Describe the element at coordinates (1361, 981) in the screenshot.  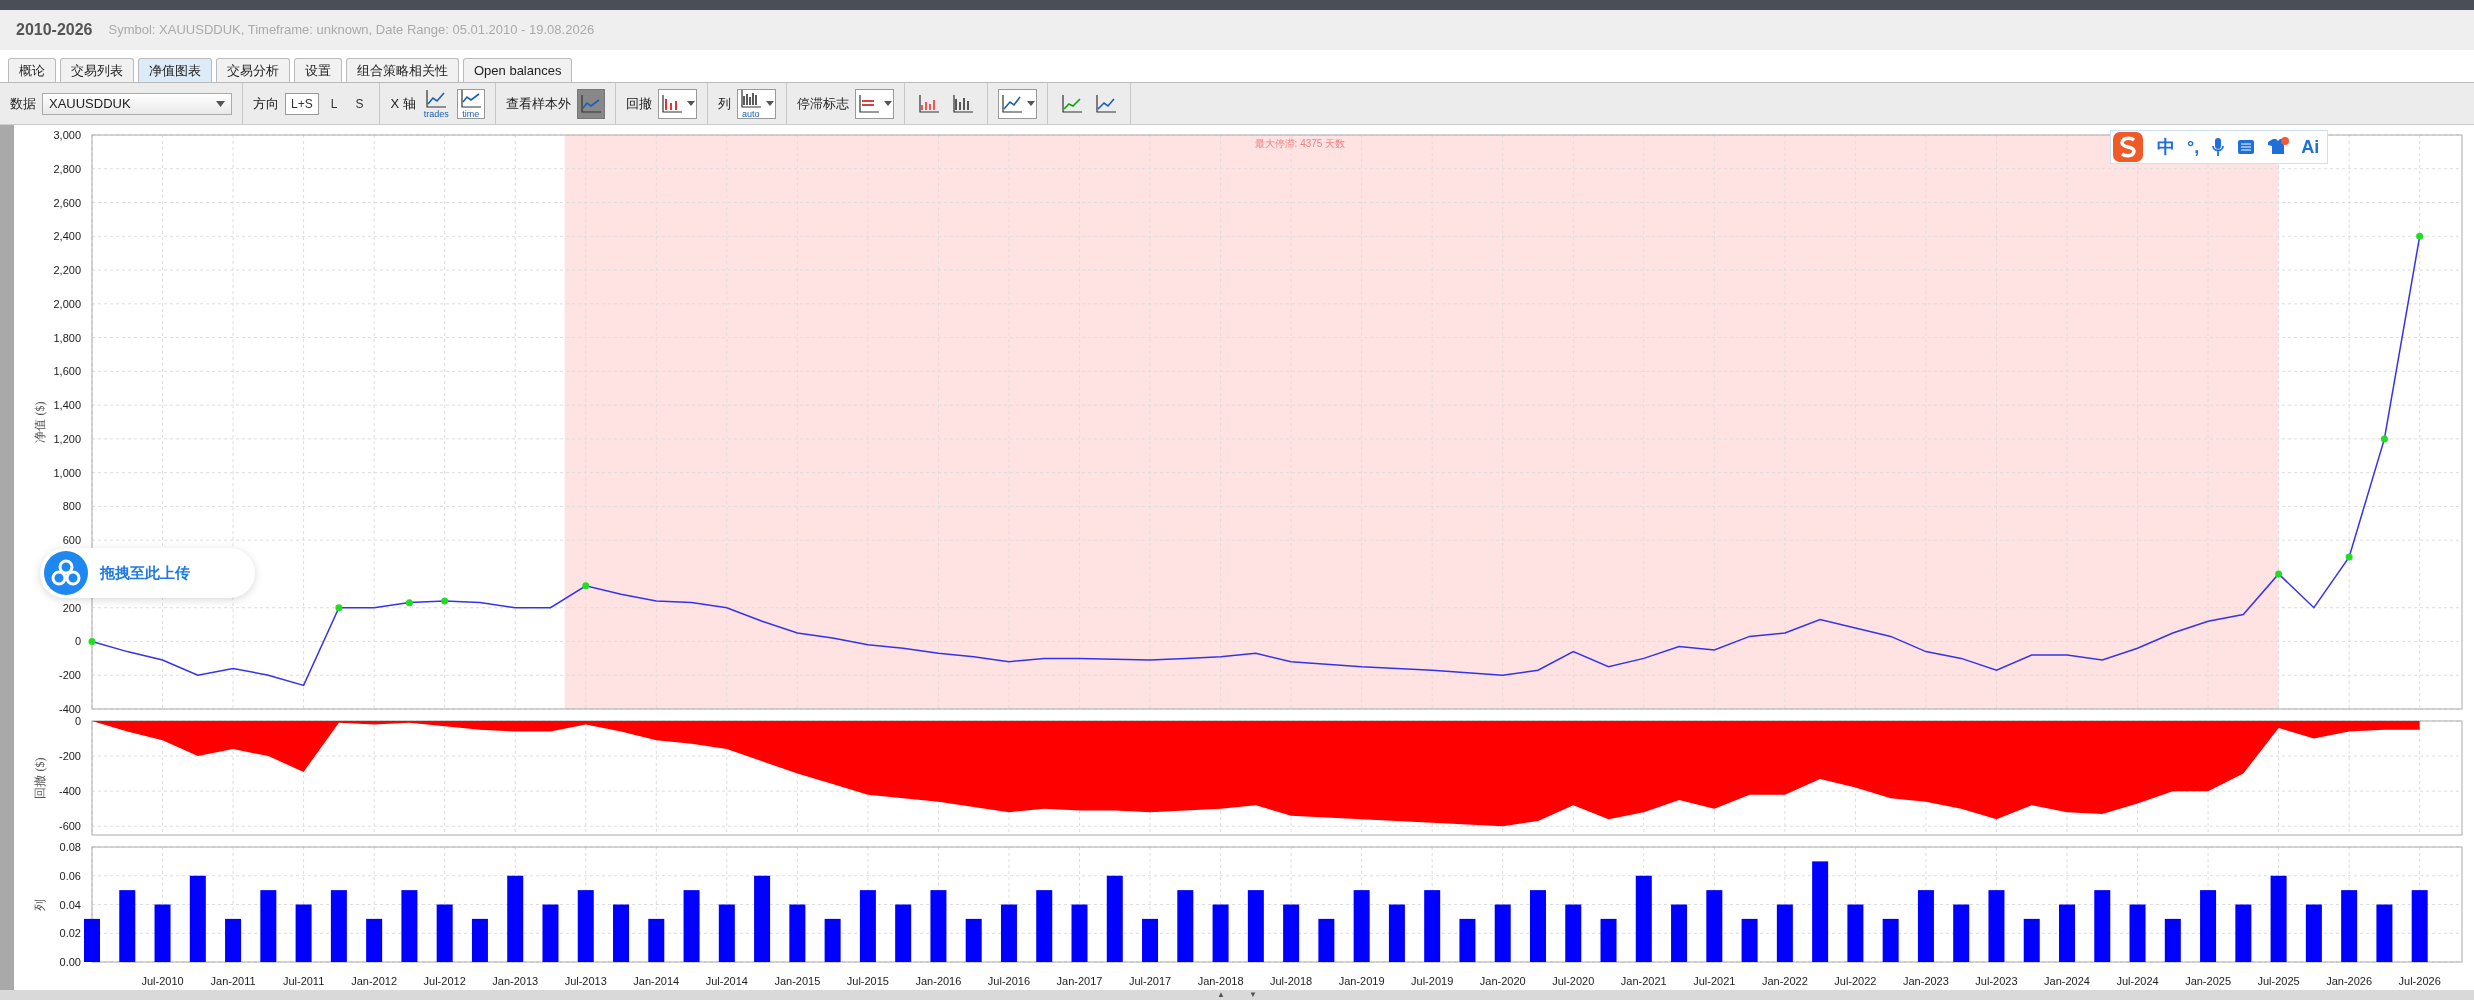
I see `x-axis-label: Jan-2019` at that location.